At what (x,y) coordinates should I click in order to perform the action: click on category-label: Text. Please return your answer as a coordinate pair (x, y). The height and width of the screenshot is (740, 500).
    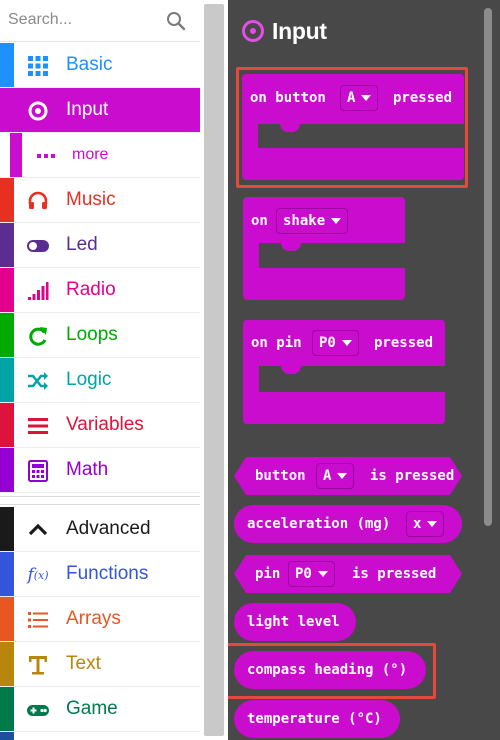
    Looking at the image, I should click on (83, 663).